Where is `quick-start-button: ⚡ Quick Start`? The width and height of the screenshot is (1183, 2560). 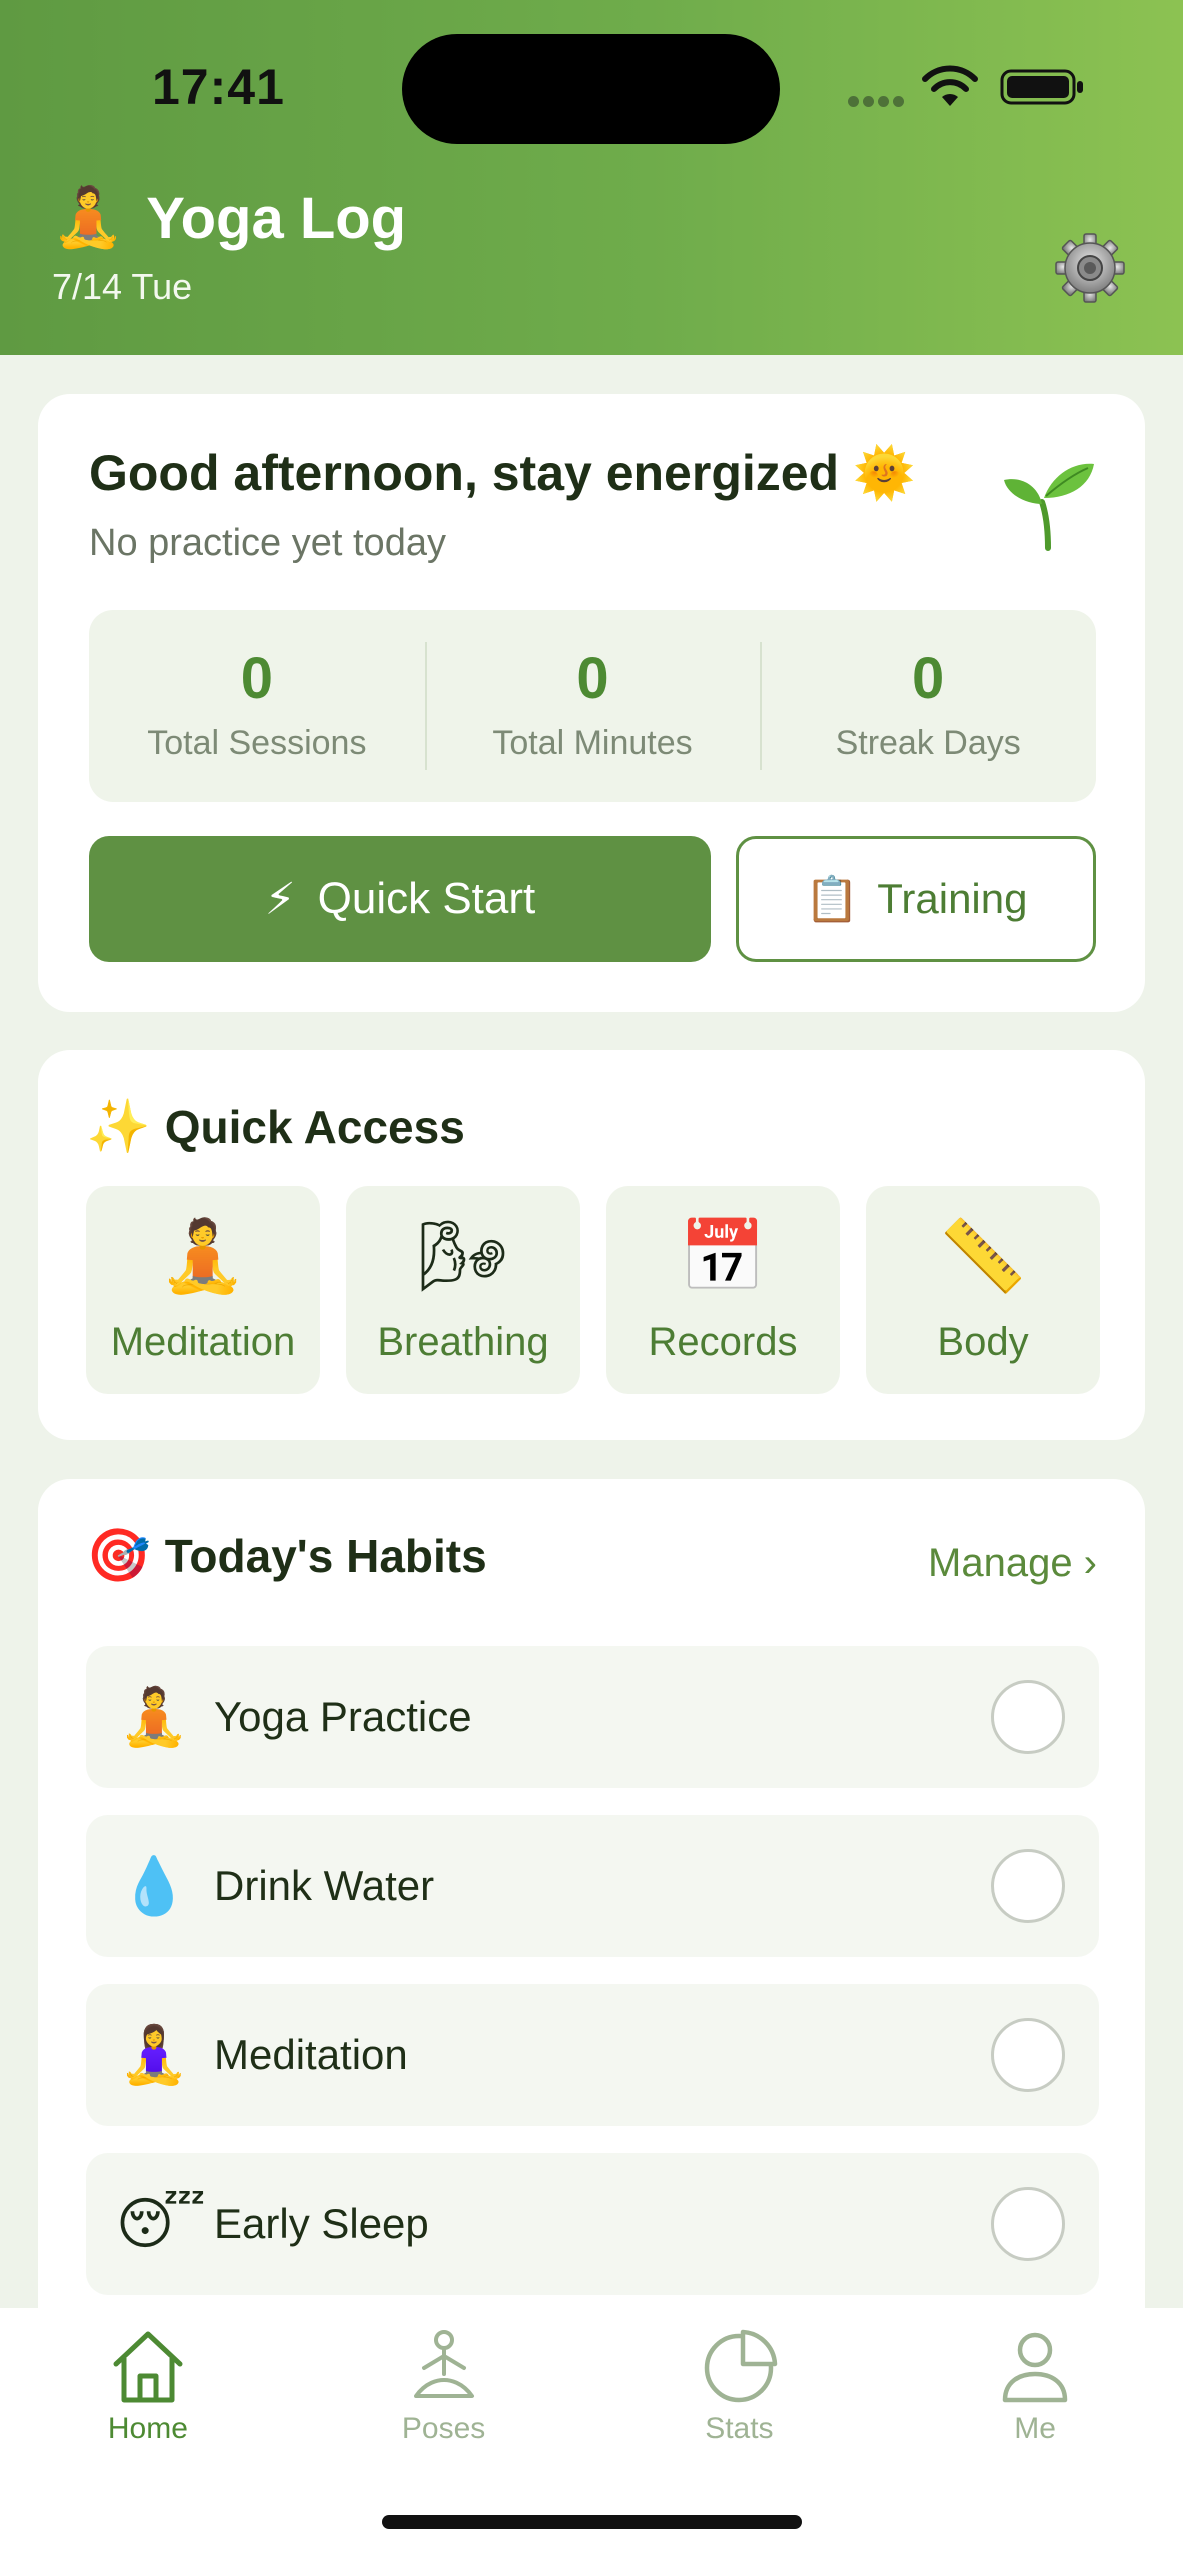 quick-start-button: ⚡ Quick Start is located at coordinates (400, 899).